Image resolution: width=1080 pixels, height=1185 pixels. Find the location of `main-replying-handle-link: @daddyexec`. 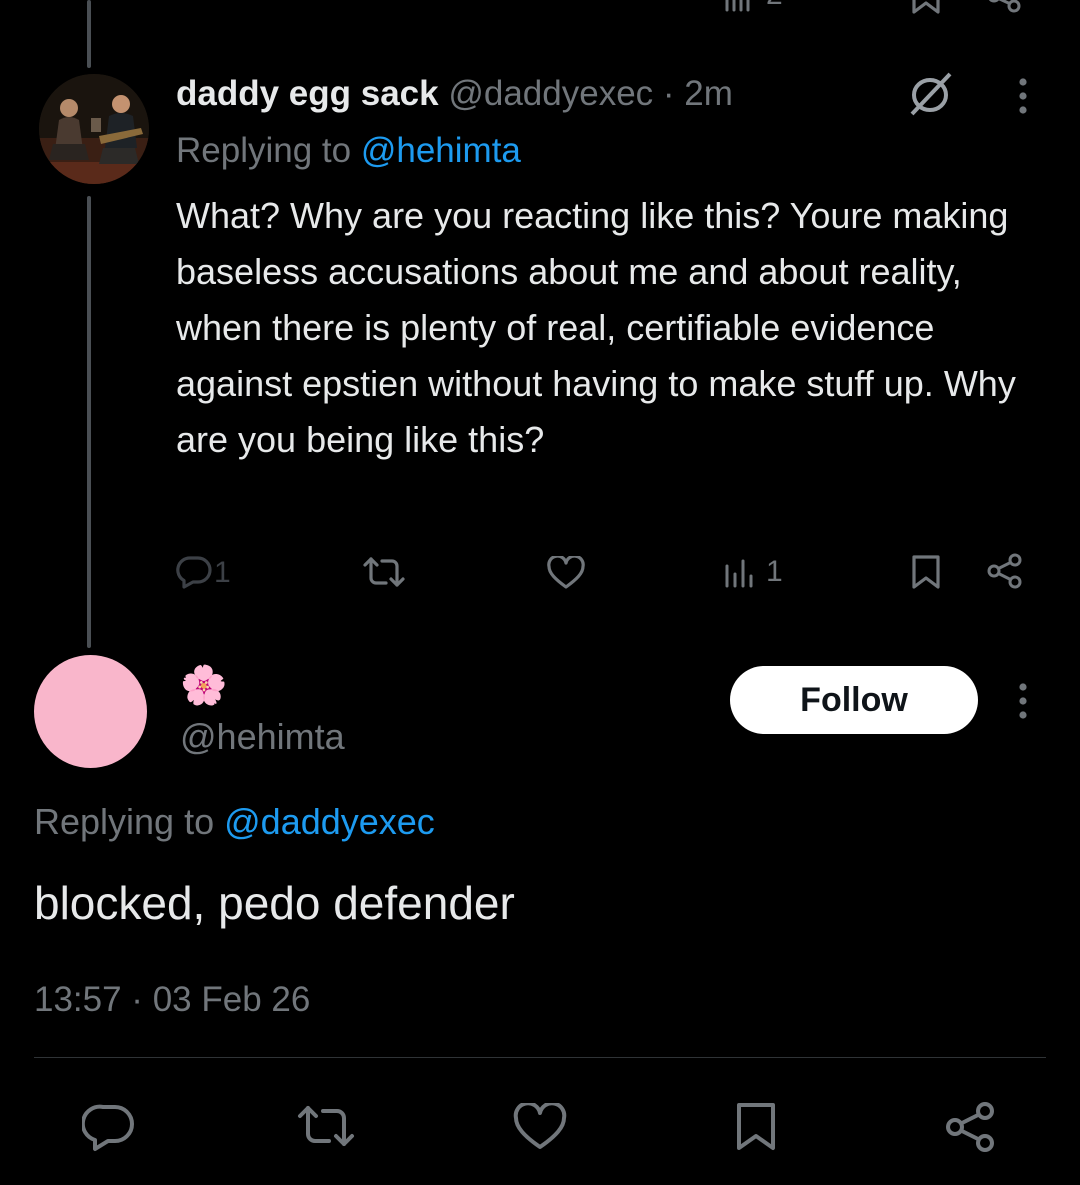

main-replying-handle-link: @daddyexec is located at coordinates (329, 821).